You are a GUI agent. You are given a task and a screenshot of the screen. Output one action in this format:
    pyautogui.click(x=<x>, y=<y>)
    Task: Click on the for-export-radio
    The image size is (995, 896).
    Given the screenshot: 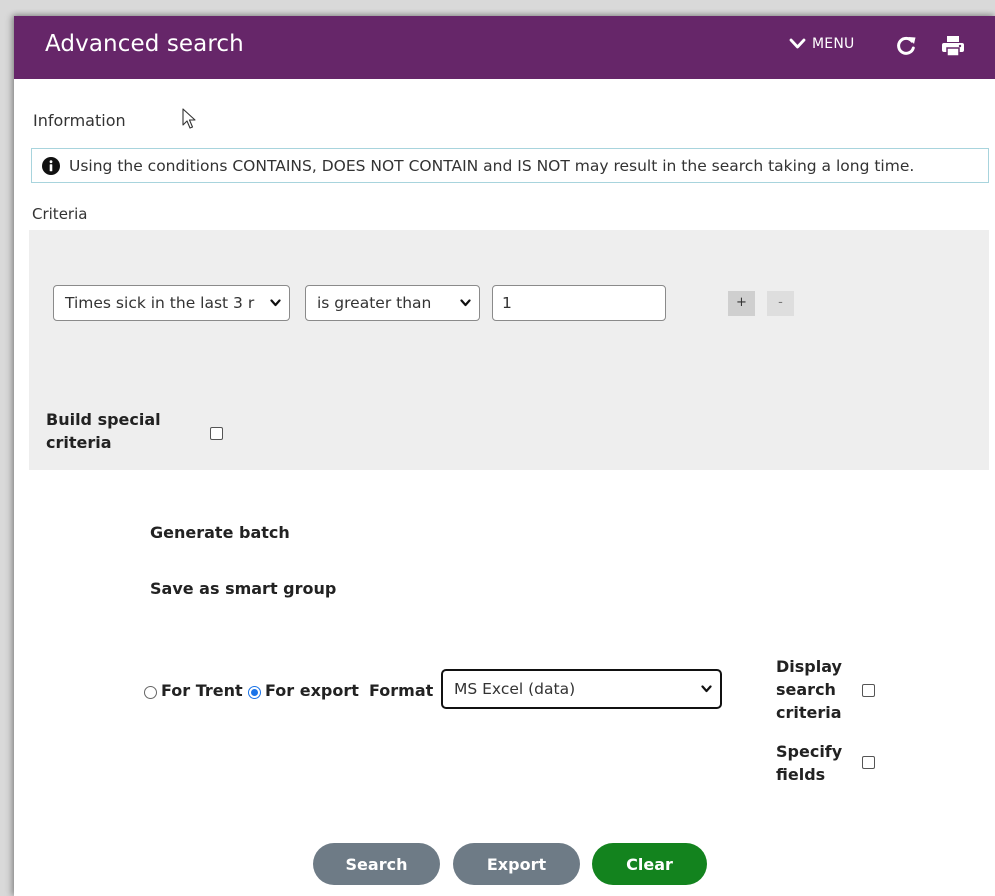 What is the action you would take?
    pyautogui.click(x=254, y=692)
    